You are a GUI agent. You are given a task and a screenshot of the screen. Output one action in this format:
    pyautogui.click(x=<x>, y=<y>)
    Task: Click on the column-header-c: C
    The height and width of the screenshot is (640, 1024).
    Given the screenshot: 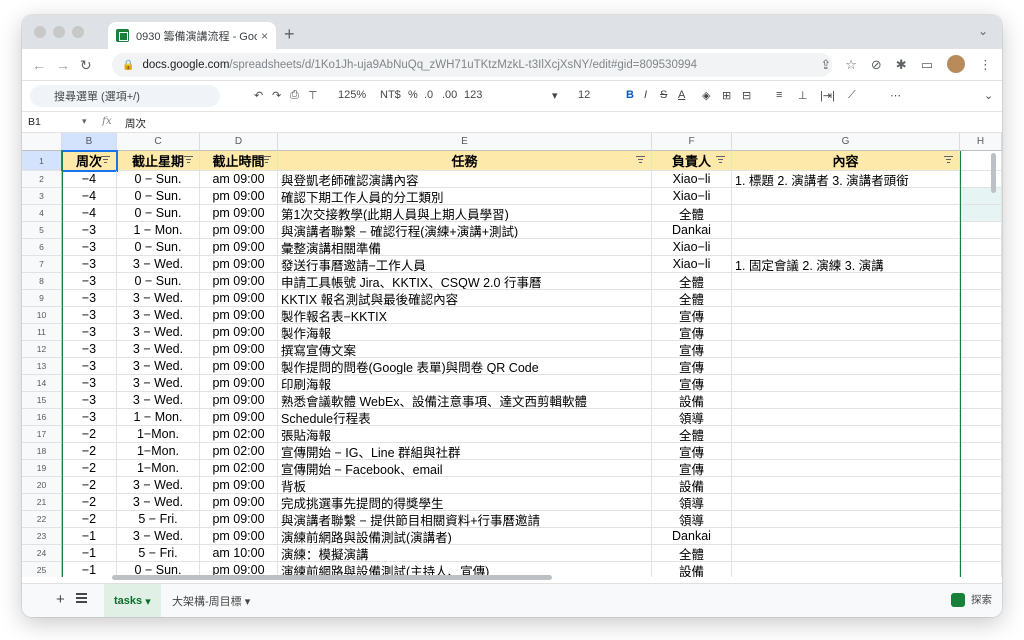 What is the action you would take?
    pyautogui.click(x=158, y=142)
    